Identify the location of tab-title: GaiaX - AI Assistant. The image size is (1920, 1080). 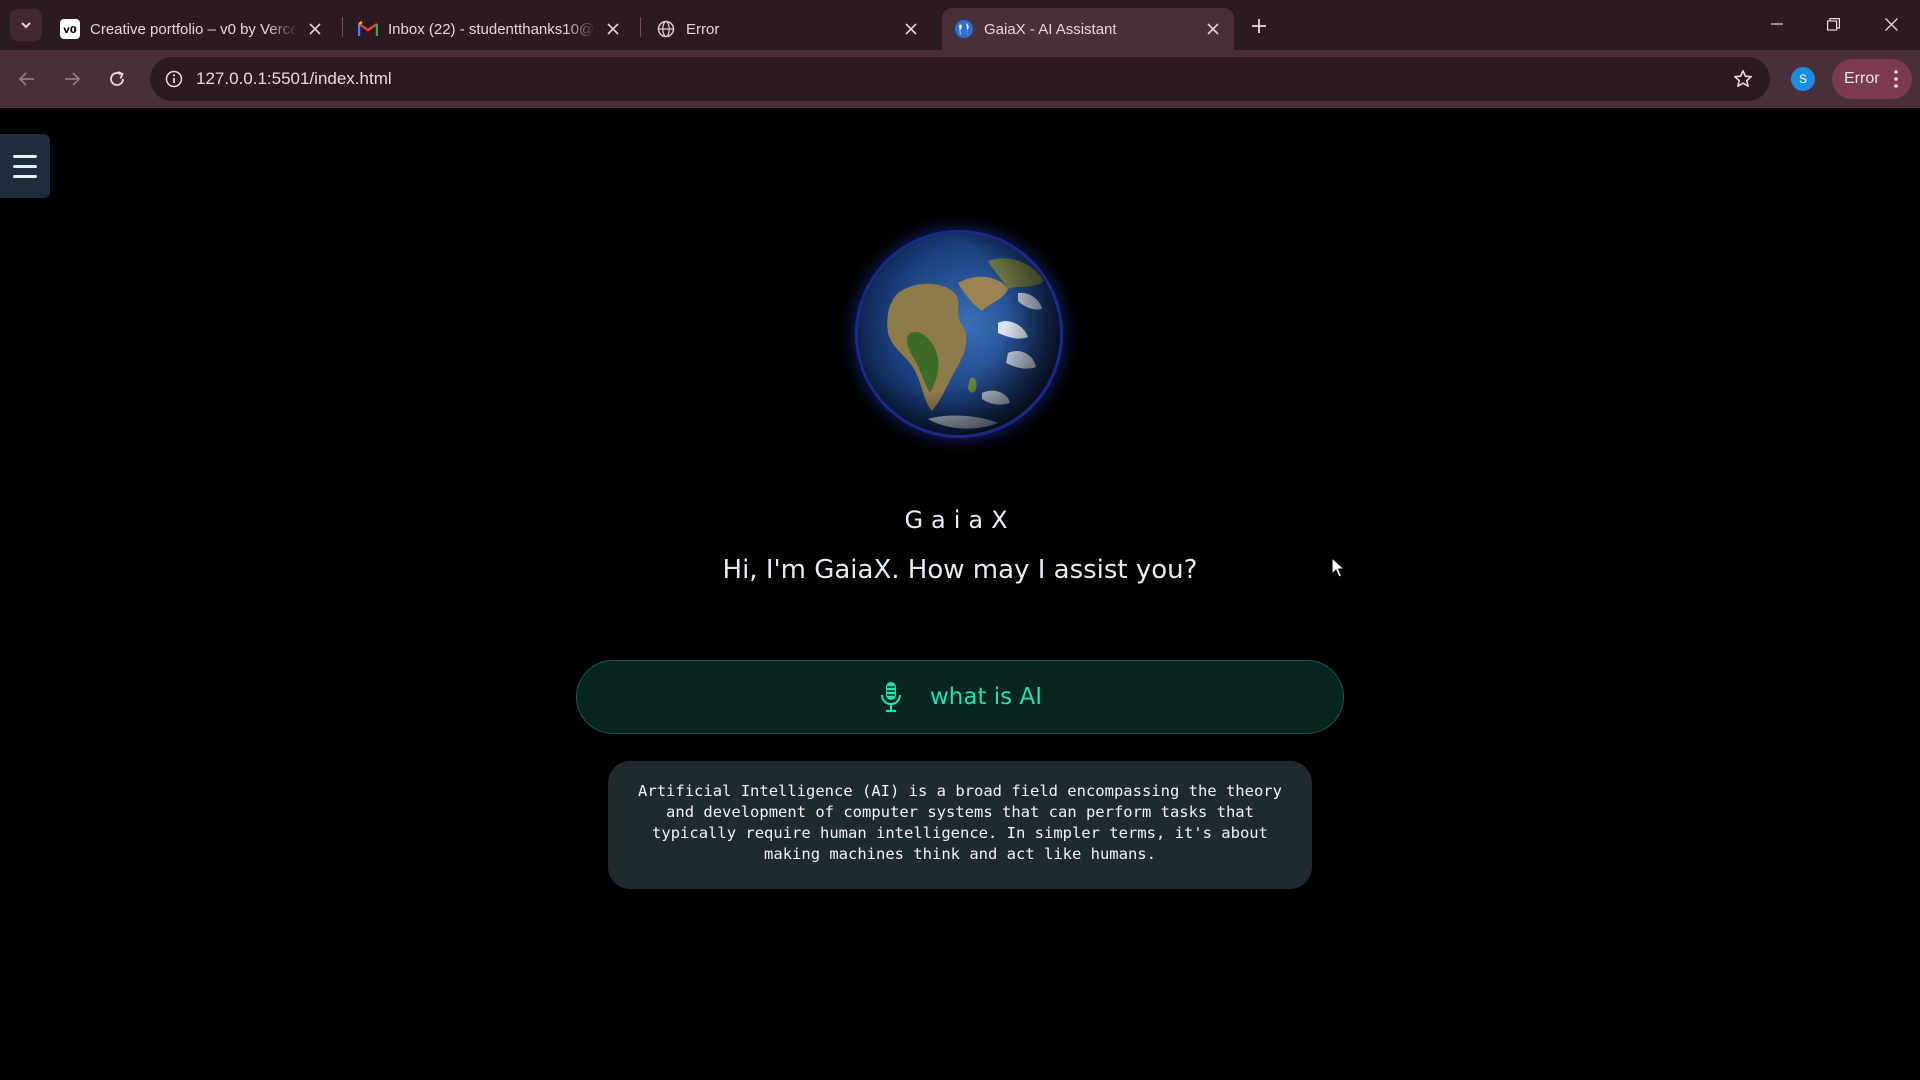
(1050, 29).